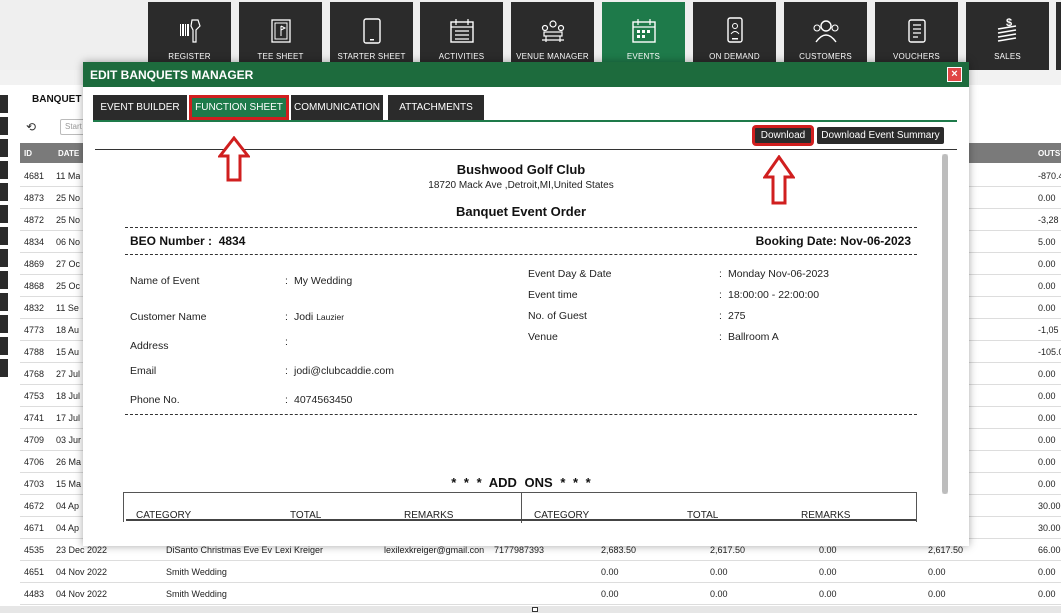  I want to click on cell-date: 18 Jul, so click(68, 396).